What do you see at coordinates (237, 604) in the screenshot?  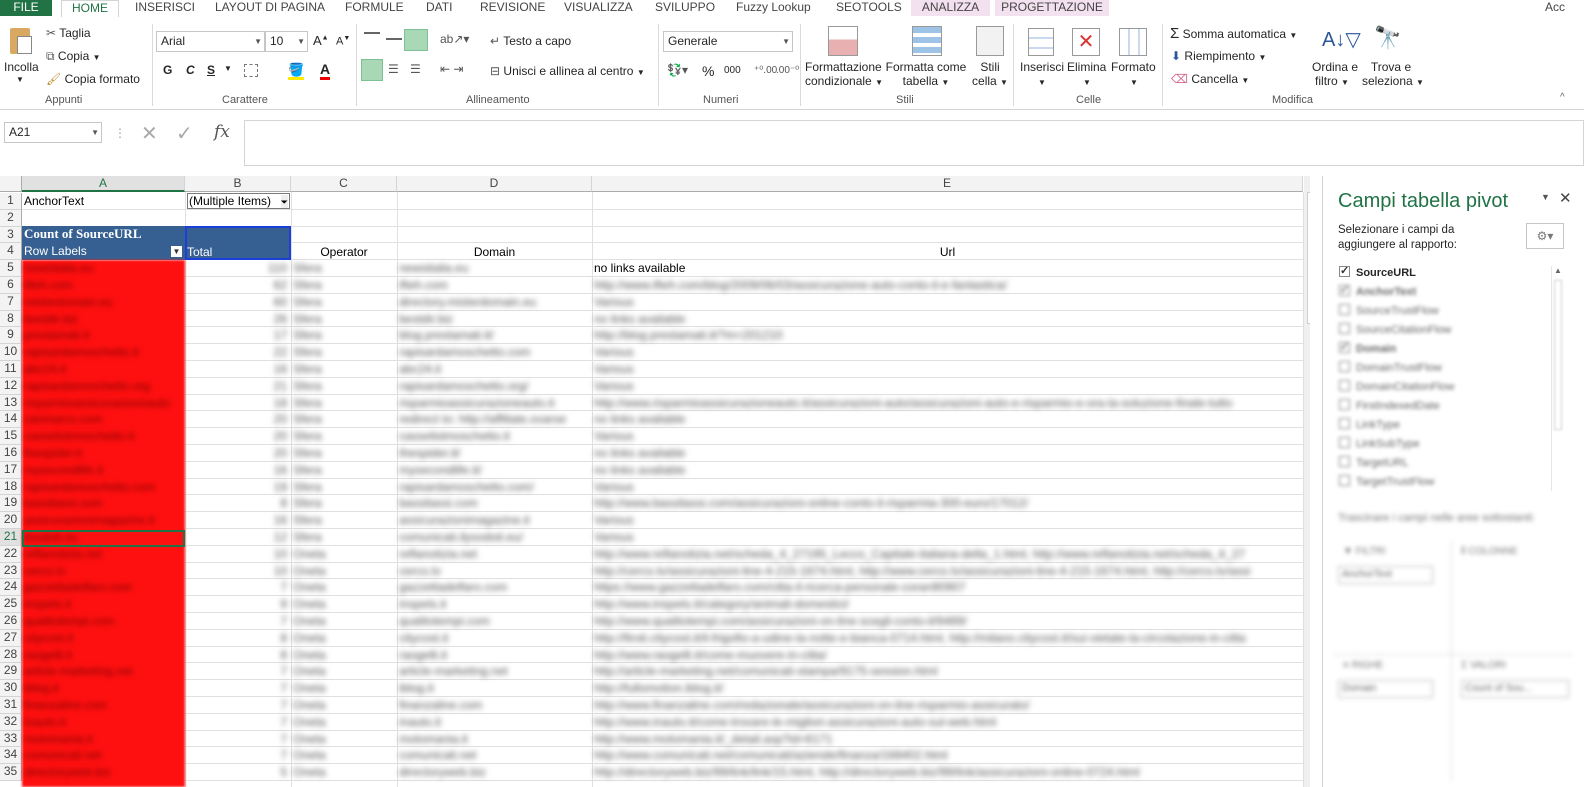 I see `cell-total: 9` at bounding box center [237, 604].